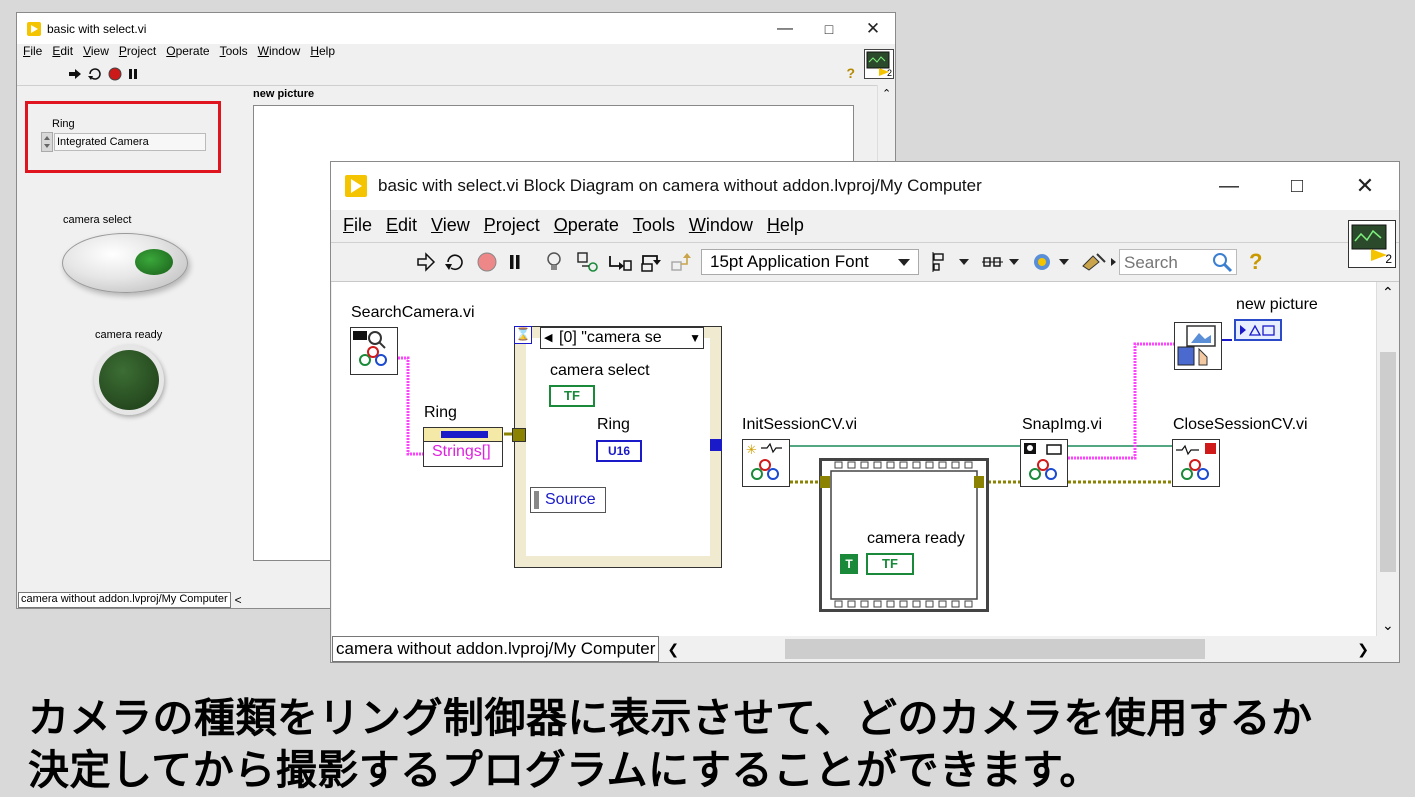 This screenshot has height=797, width=1415. I want to click on init-session-node: ✳, so click(766, 463).